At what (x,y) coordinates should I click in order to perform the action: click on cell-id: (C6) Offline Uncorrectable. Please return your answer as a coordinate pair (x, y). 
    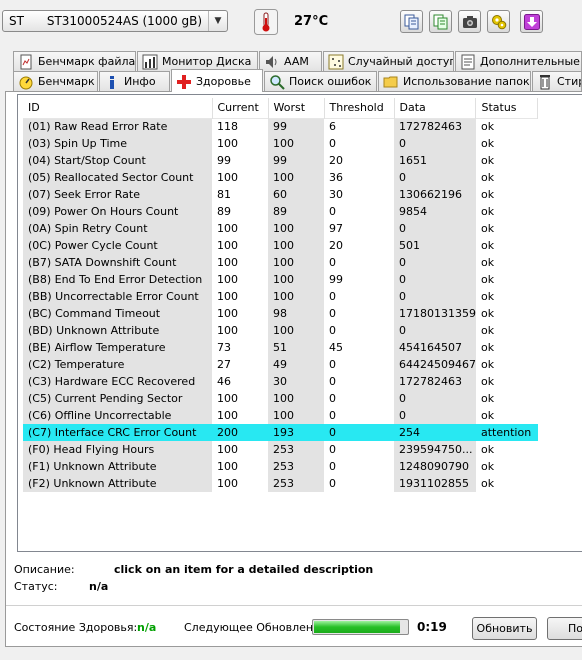
    Looking at the image, I should click on (117, 415).